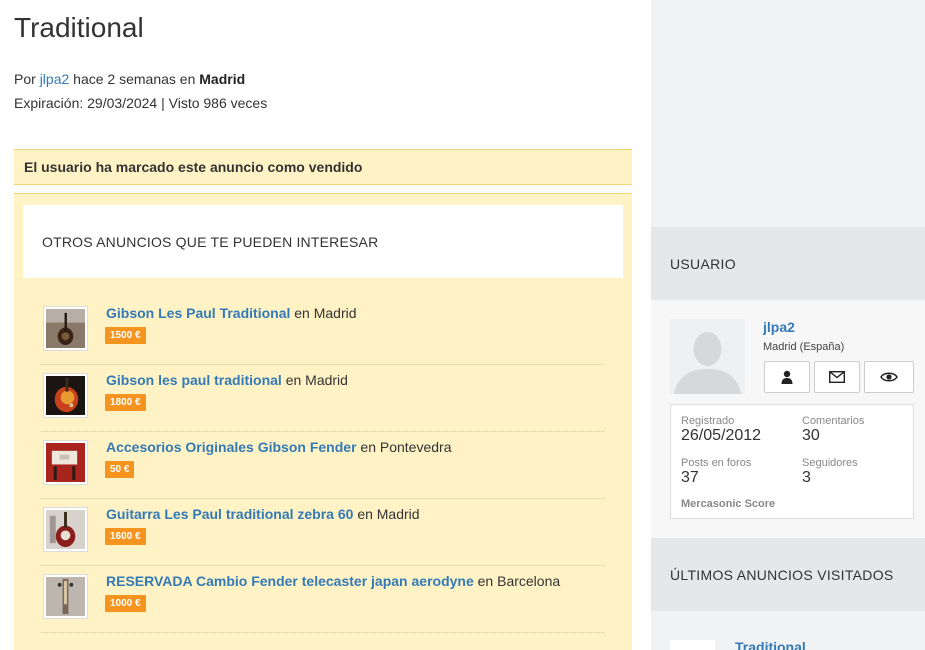 The image size is (925, 650). Describe the element at coordinates (198, 313) in the screenshot. I see `ad-title-link: Gibson Les Paul Traditional` at that location.